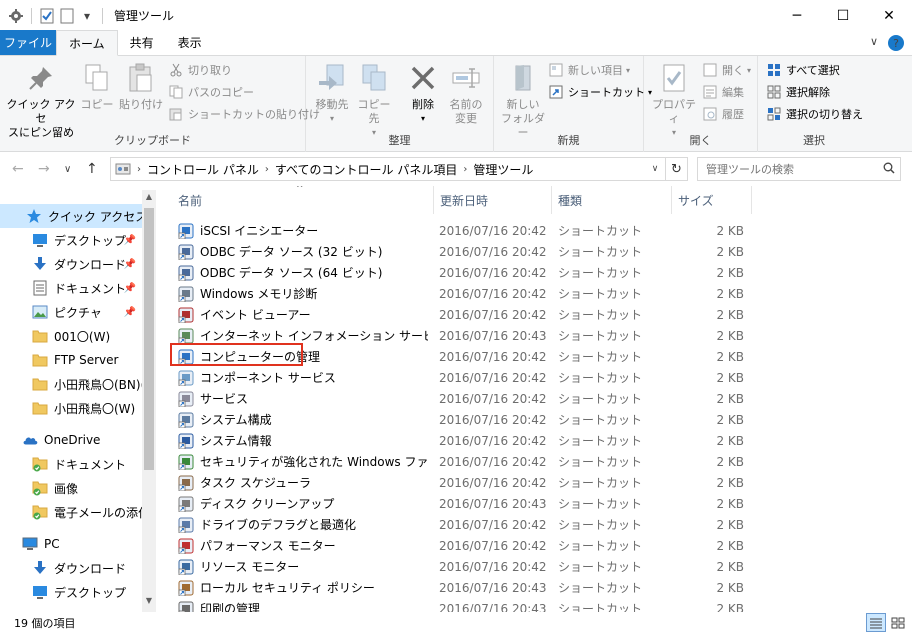 The image size is (912, 634). What do you see at coordinates (87, 43) in the screenshot?
I see `tab-home: ホーム` at bounding box center [87, 43].